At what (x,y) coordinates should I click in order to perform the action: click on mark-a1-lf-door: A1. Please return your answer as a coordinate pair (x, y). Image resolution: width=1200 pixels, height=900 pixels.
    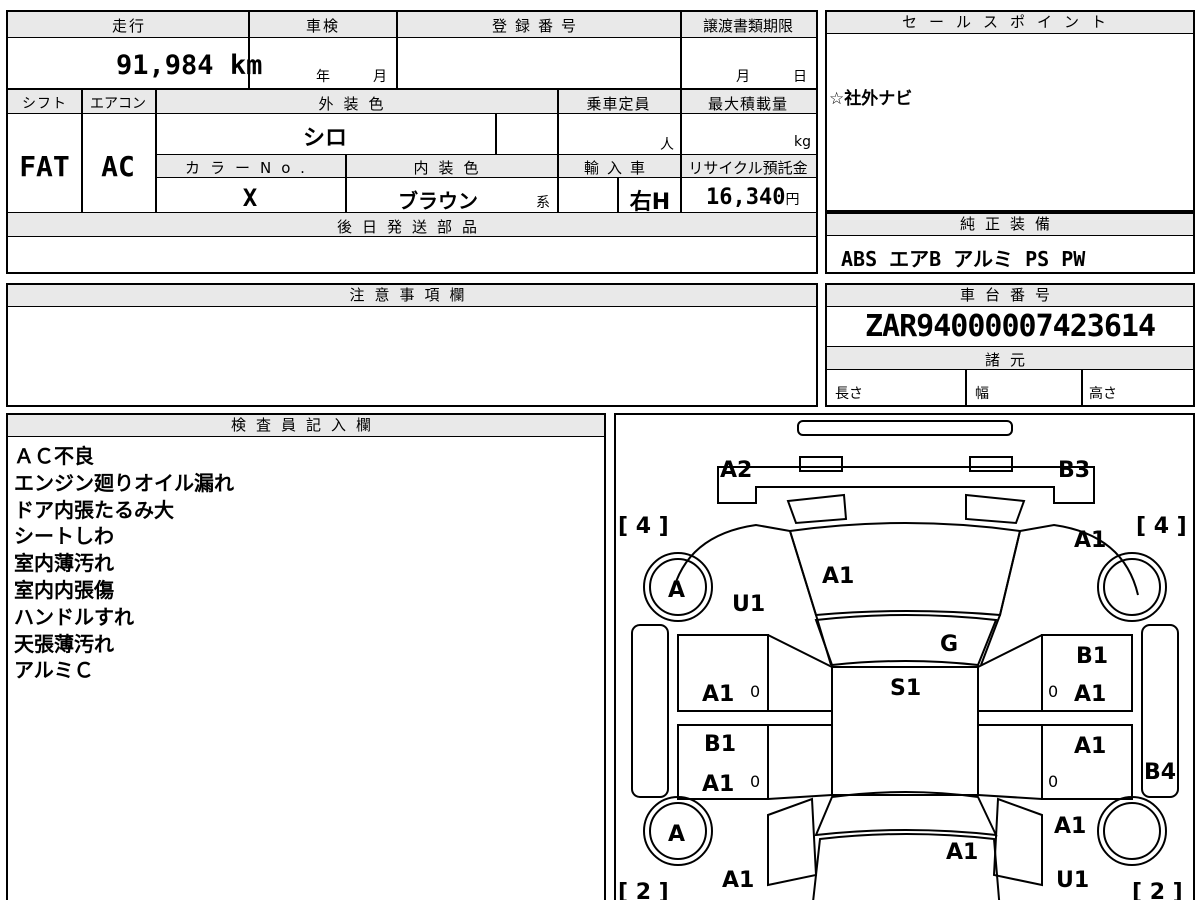
    Looking at the image, I should click on (718, 694).